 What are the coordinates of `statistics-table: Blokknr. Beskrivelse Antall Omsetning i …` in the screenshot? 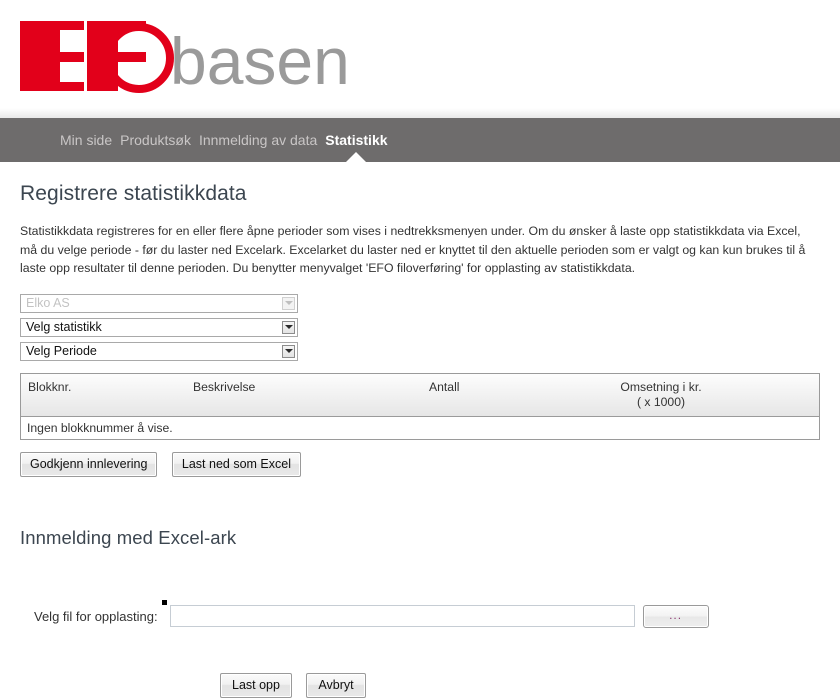 It's located at (420, 406).